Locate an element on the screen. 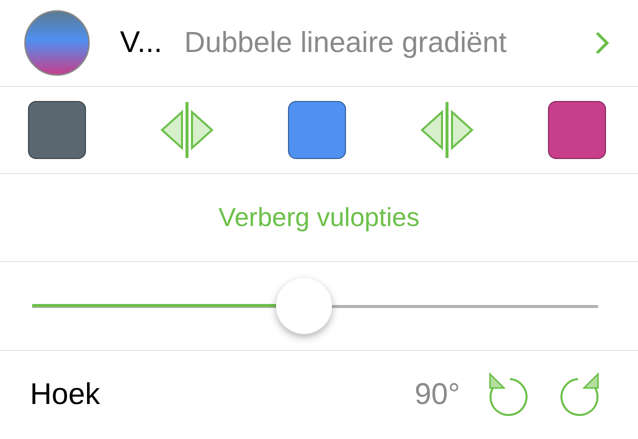  angle-label: Hoek is located at coordinates (65, 395).